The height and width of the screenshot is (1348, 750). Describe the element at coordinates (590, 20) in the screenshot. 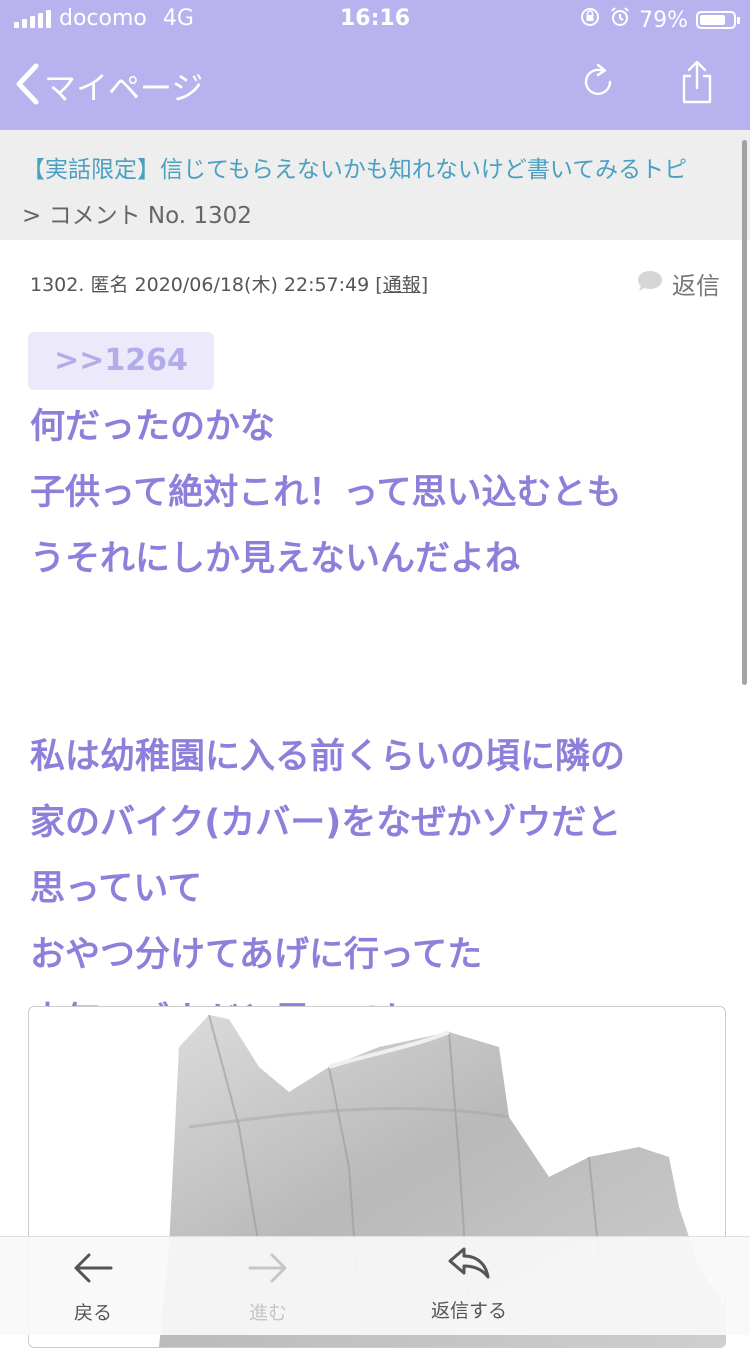

I see `rotation-lock-icon` at that location.